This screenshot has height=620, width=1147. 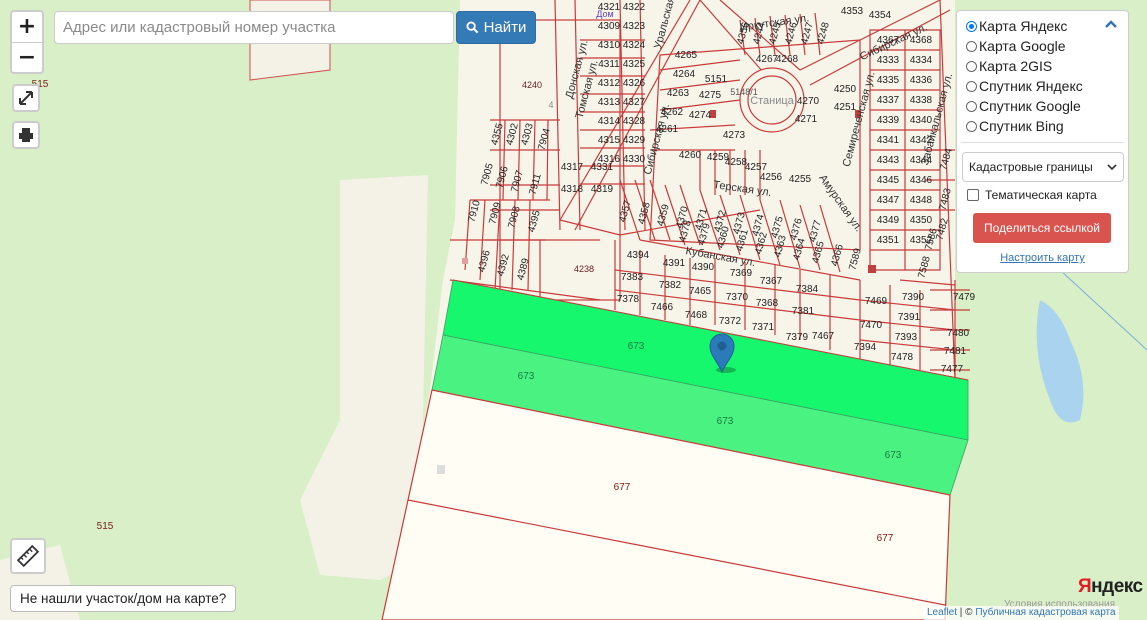 I want to click on yandex-logo-rest: ндекс, so click(x=1117, y=586).